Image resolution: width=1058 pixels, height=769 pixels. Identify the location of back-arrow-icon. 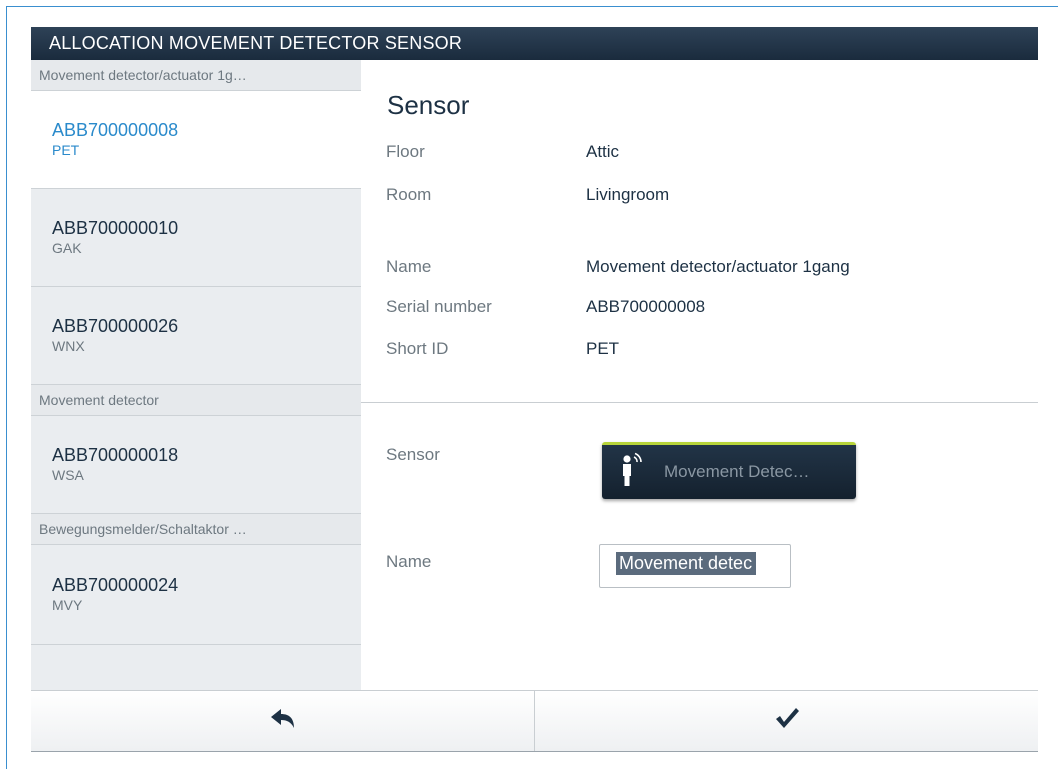
(283, 721).